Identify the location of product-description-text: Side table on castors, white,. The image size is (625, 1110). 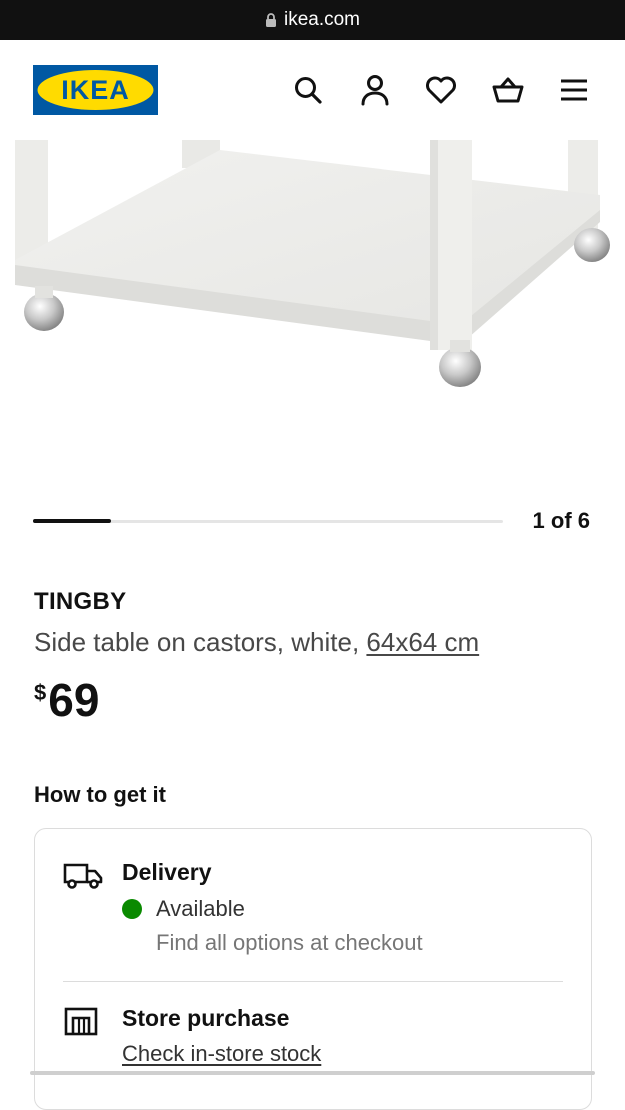
(197, 642).